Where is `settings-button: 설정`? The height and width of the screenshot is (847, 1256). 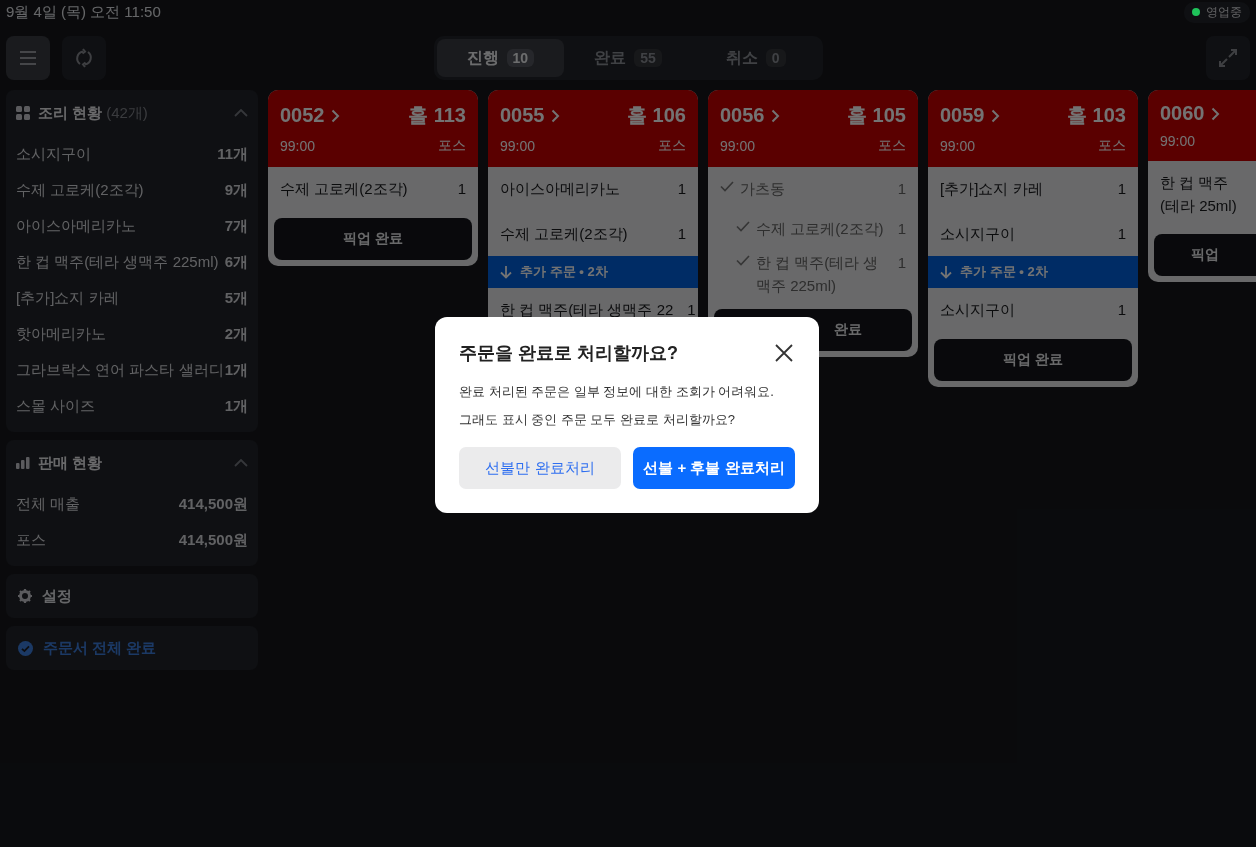
settings-button: 설정 is located at coordinates (132, 596).